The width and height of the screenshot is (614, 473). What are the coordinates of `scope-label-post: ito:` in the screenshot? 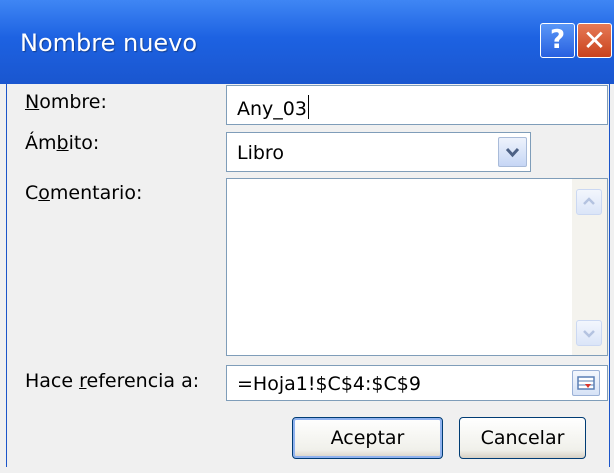 It's located at (84, 143).